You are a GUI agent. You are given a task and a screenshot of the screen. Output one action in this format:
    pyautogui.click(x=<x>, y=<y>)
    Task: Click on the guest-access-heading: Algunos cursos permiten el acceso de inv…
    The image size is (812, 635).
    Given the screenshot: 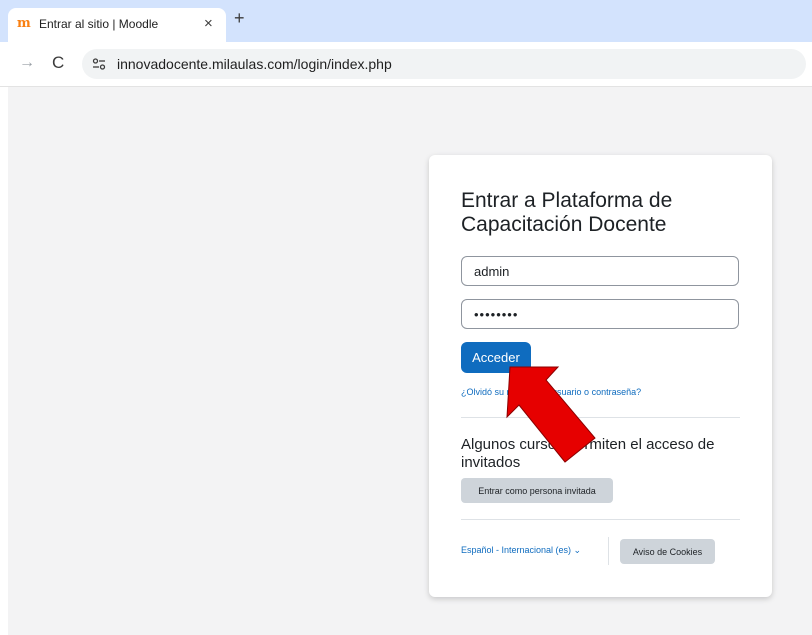 What is the action you would take?
    pyautogui.click(x=588, y=453)
    